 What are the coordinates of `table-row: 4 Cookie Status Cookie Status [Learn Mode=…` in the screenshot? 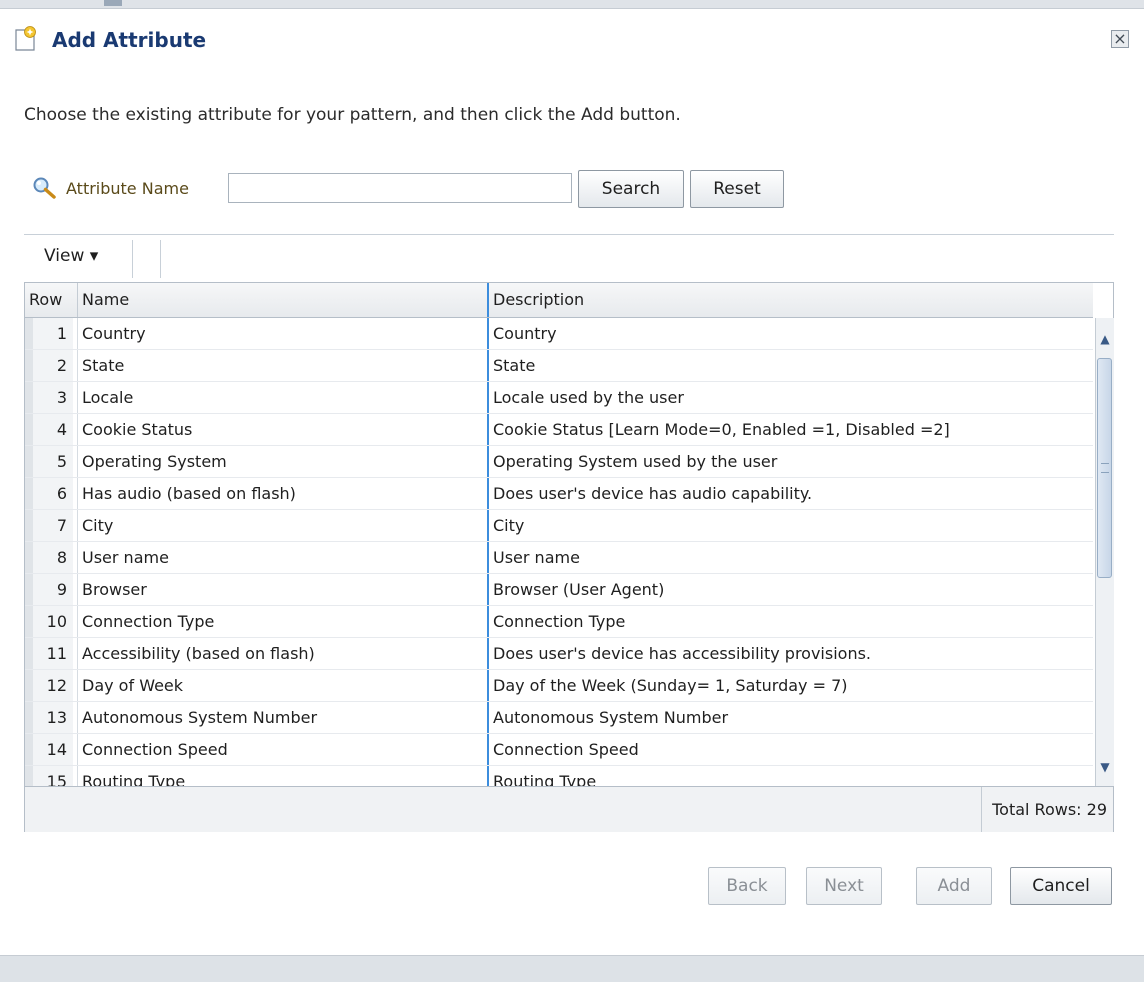 It's located at (559, 430).